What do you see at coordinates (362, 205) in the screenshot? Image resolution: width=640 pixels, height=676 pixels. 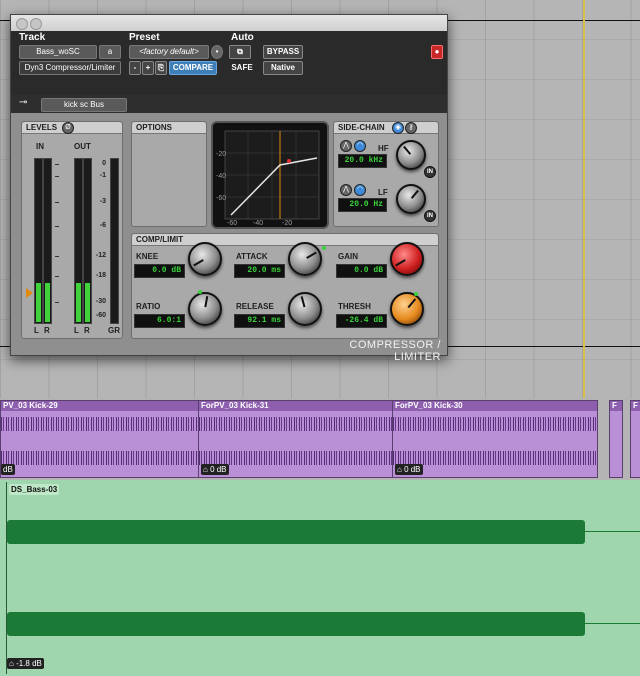 I see `lf-value-display: 20.0 Hz` at bounding box center [362, 205].